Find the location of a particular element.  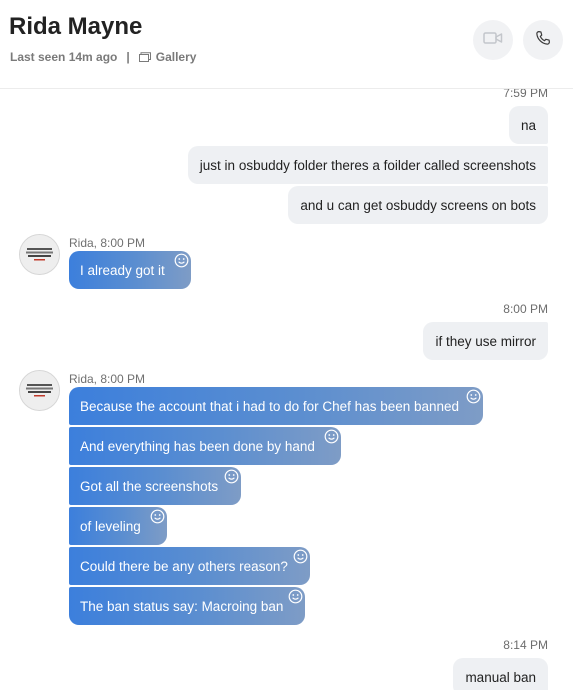

incoming-message: I already got it is located at coordinates (130, 270).